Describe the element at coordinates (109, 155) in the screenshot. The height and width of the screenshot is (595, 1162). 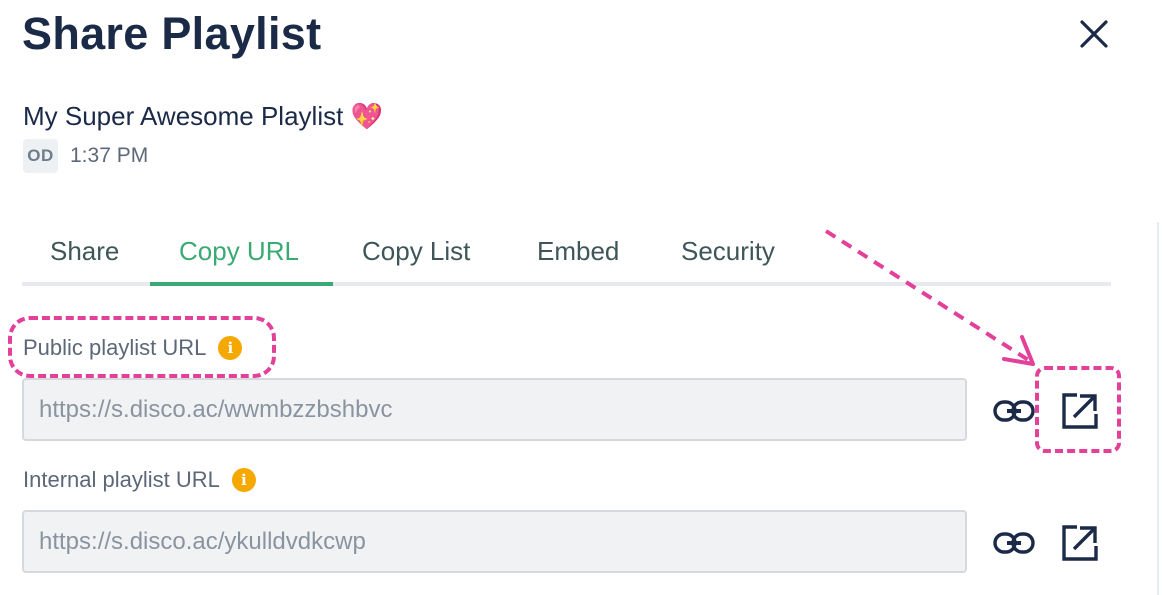
I see `timestamp: 1:37 PM` at that location.